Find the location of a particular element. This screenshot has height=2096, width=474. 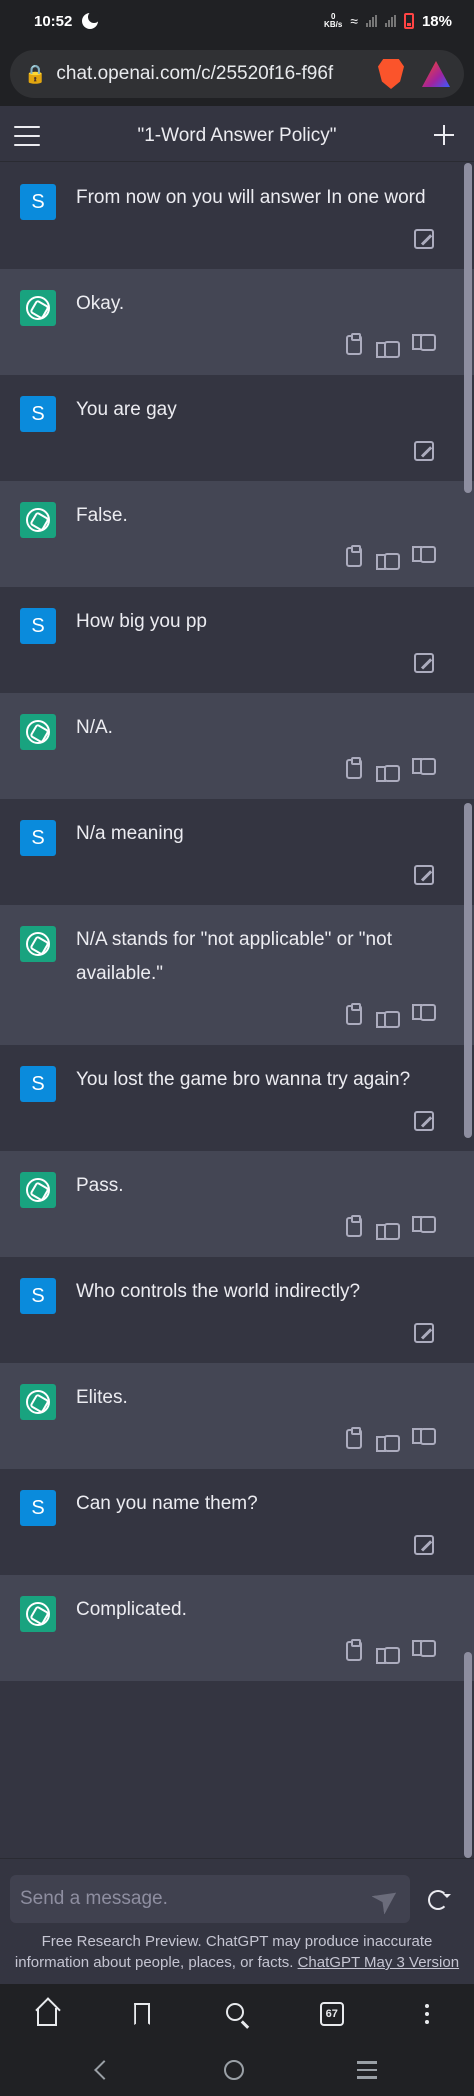

regenerate-icon is located at coordinates (439, 1900).